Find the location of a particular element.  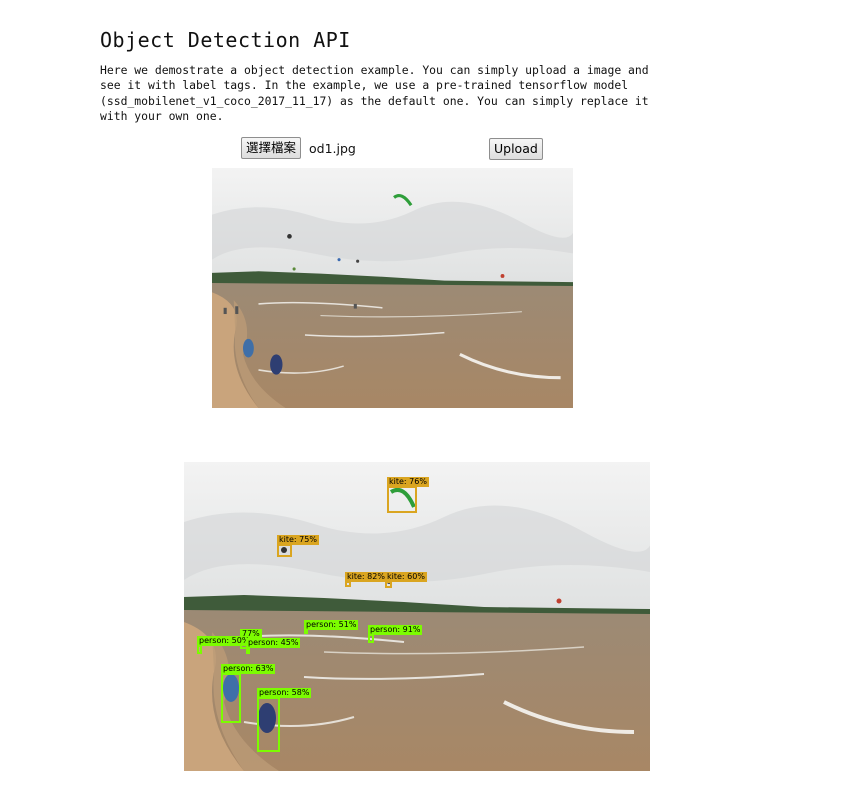

upload-button: Upload is located at coordinates (516, 149).